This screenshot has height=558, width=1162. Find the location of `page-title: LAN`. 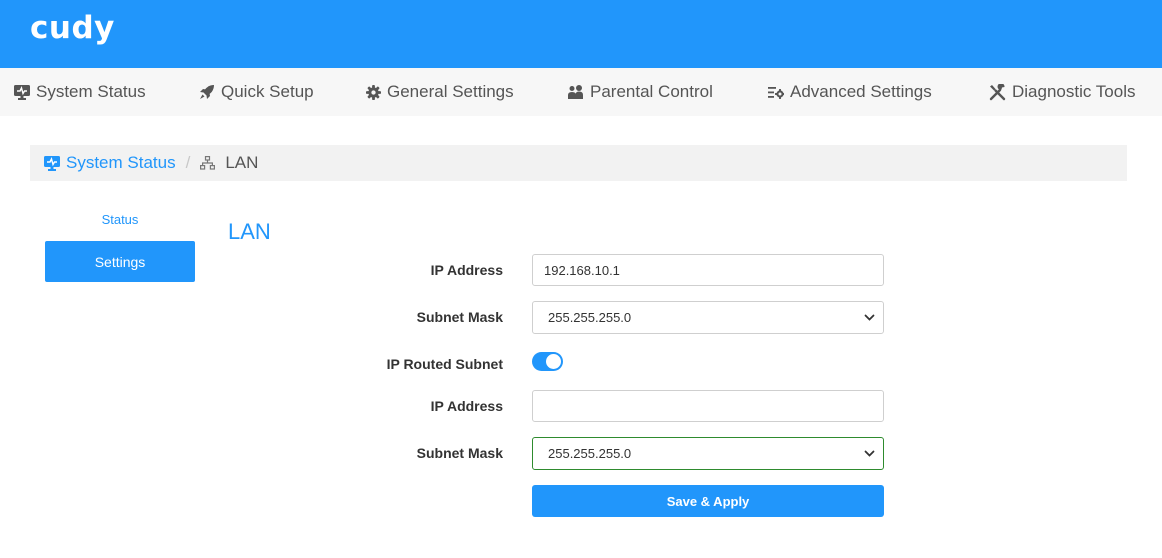

page-title: LAN is located at coordinates (249, 231).